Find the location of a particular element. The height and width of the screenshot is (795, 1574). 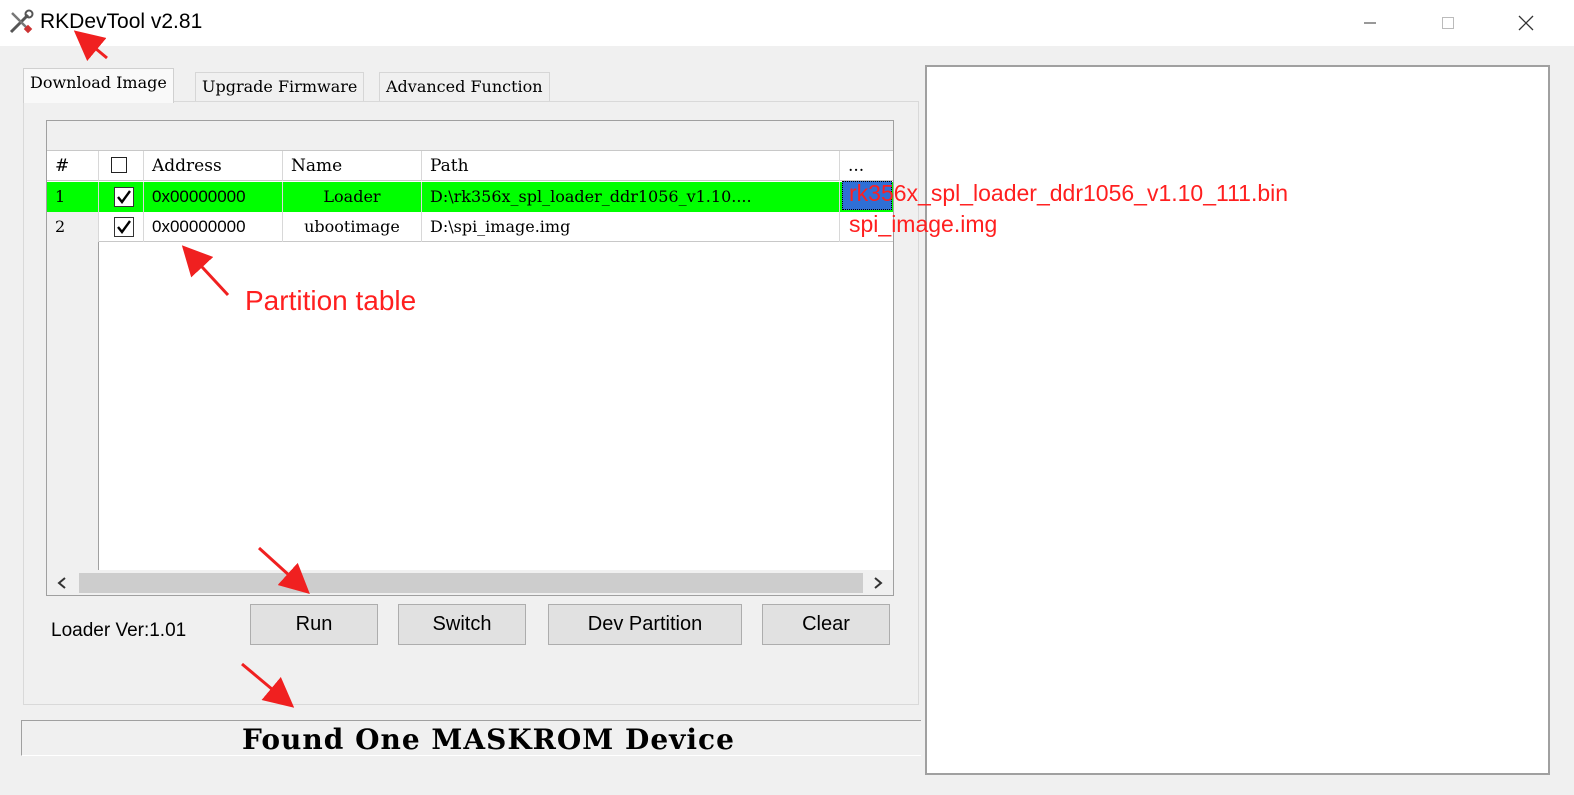

window-title: RKDevTool v2.81 is located at coordinates (121, 21).